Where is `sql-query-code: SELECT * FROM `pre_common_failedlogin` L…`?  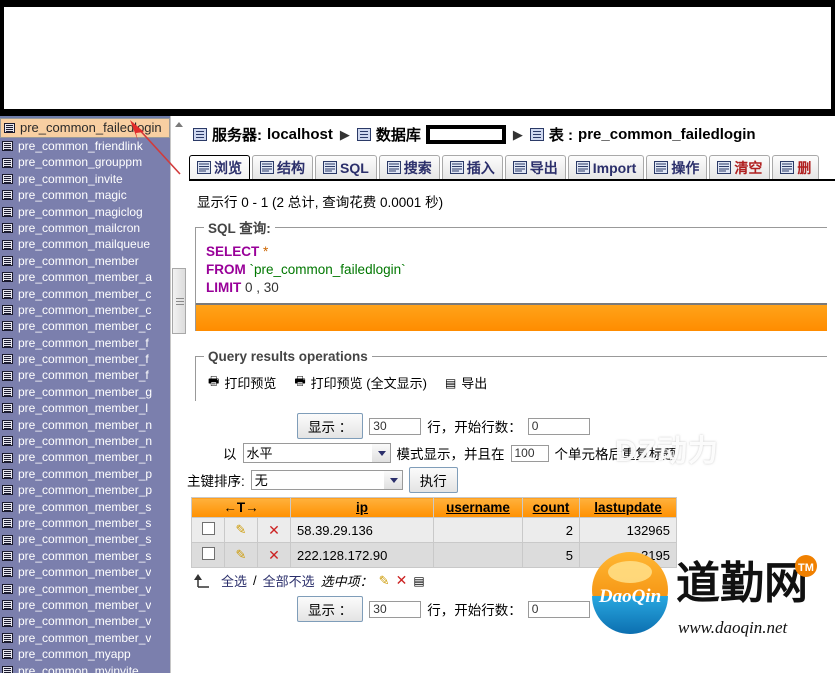 sql-query-code: SELECT * FROM `pre_common_failedlogin` L… is located at coordinates (511, 271).